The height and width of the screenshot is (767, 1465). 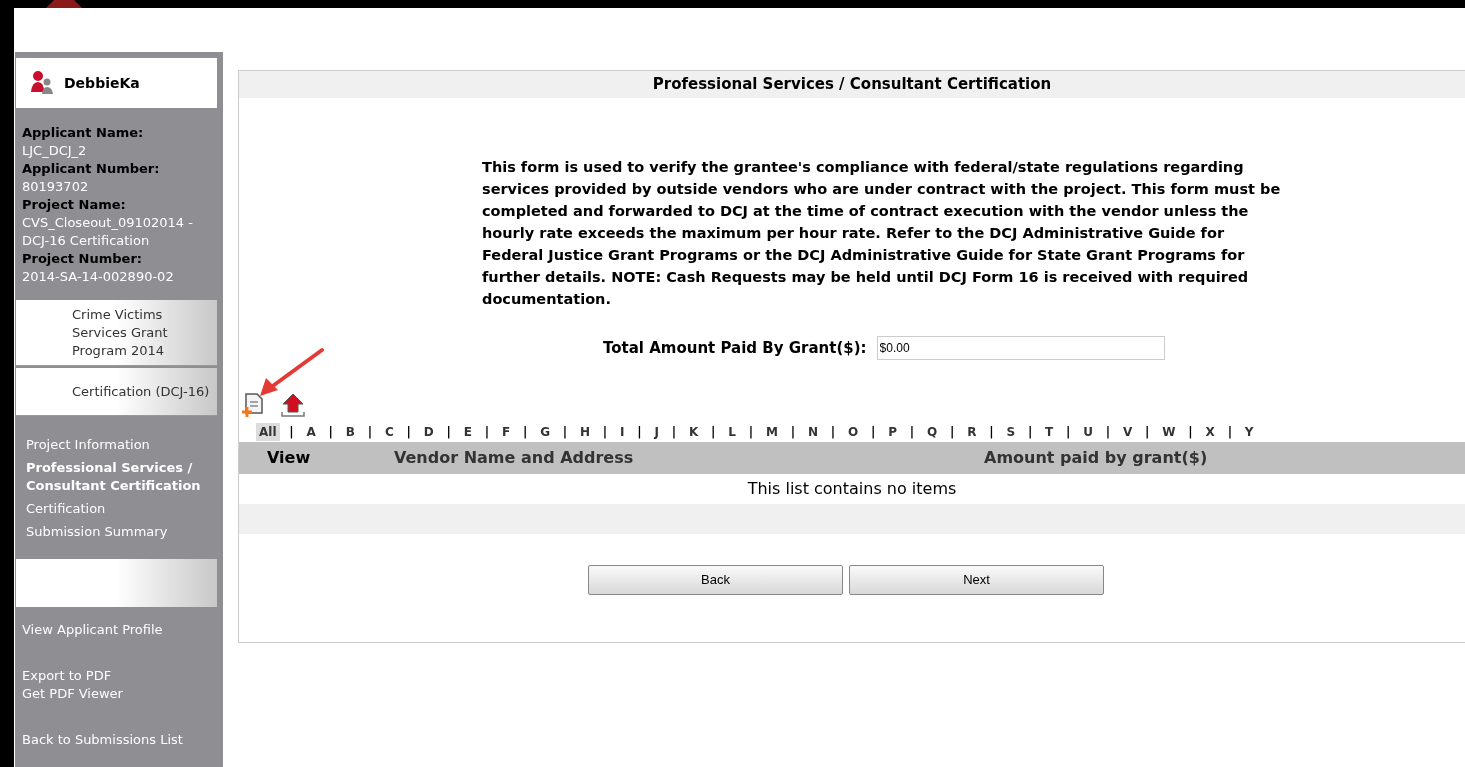 What do you see at coordinates (350, 432) in the screenshot?
I see `letter-filter: B` at bounding box center [350, 432].